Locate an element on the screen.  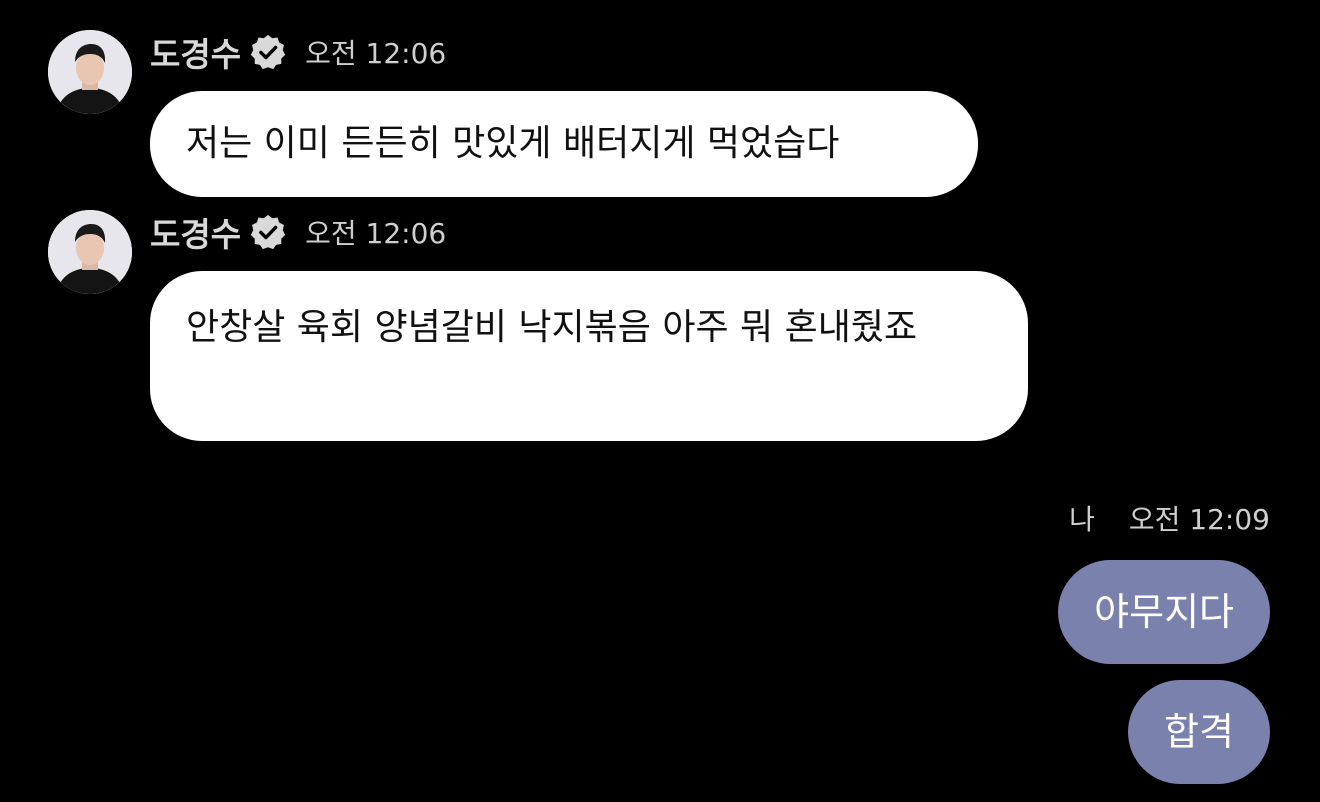
message-text: 합격 is located at coordinates (1199, 732).